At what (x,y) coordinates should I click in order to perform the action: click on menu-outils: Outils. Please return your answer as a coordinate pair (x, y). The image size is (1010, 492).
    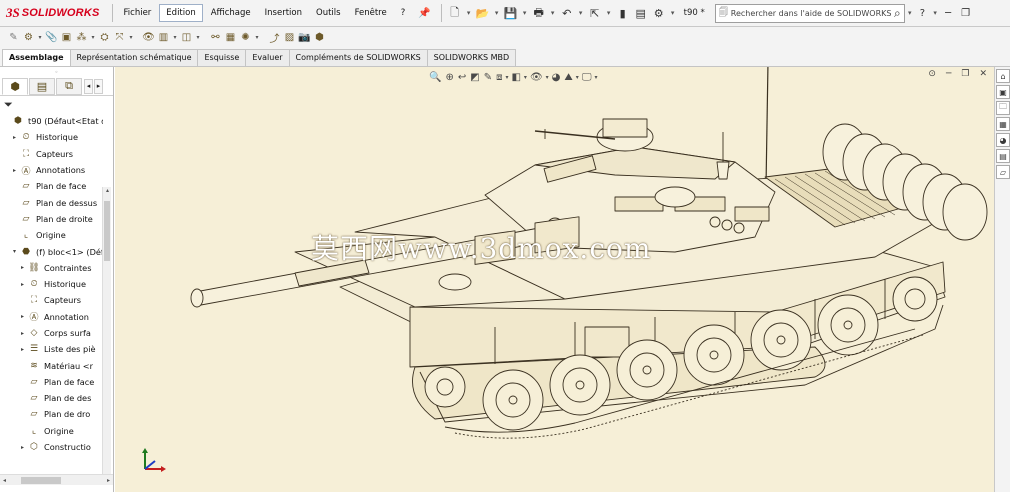
    Looking at the image, I should click on (328, 13).